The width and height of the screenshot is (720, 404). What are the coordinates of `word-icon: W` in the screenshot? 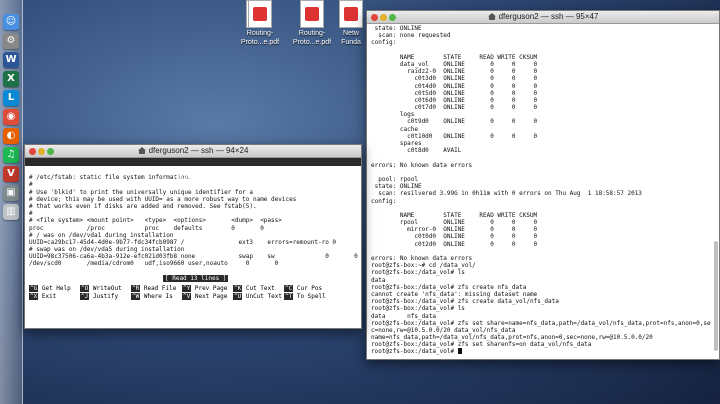 It's located at (11, 60).